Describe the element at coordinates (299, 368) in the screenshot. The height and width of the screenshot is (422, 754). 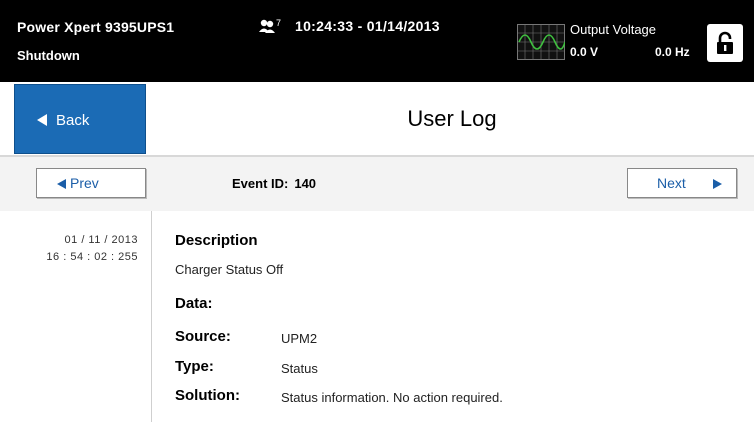
I see `type-value: Status` at that location.